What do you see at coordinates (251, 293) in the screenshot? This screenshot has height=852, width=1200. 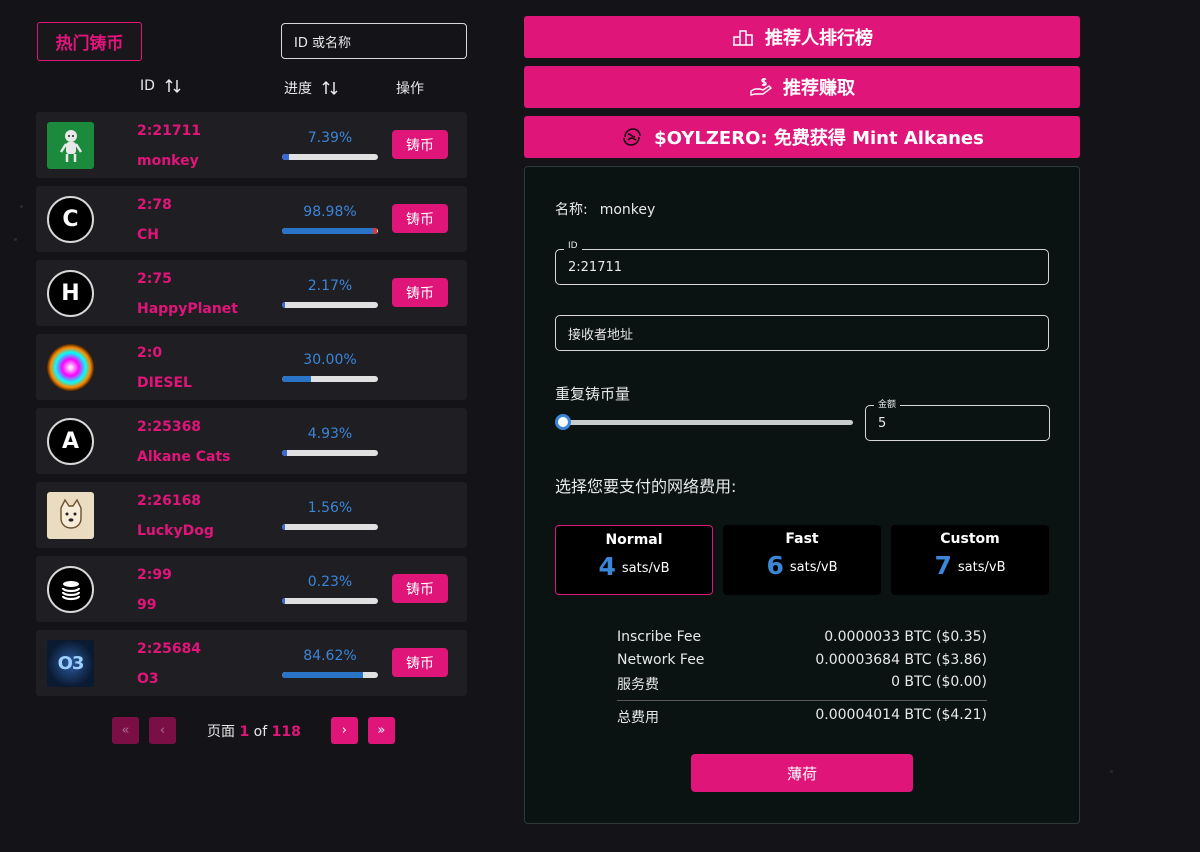 I see `token-row: H 2:75 HappyPlanet 2.17% 铸币` at bounding box center [251, 293].